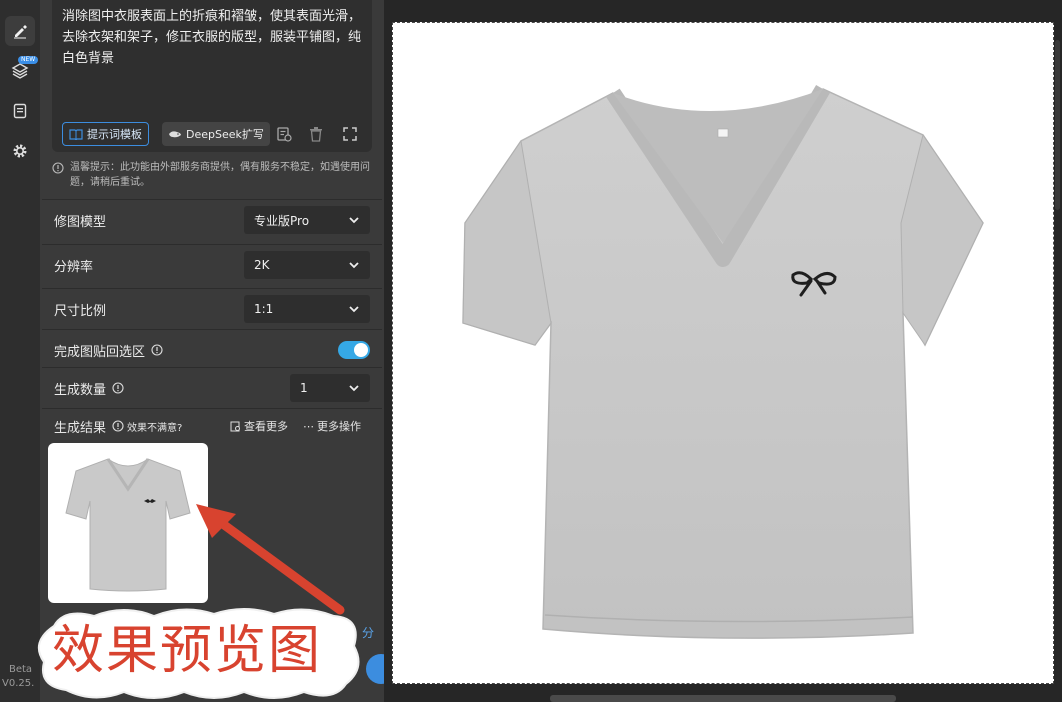 The height and width of the screenshot is (702, 1062). I want to click on model-value: 专业版Pro, so click(282, 220).